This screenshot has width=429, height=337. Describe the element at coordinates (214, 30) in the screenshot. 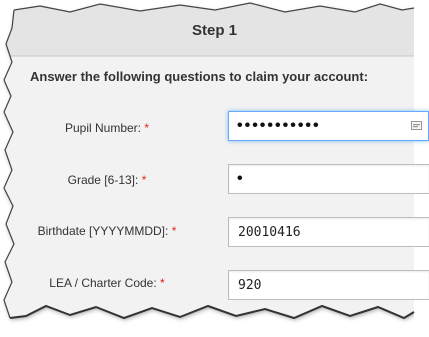

I see `step-title: Step 1` at that location.